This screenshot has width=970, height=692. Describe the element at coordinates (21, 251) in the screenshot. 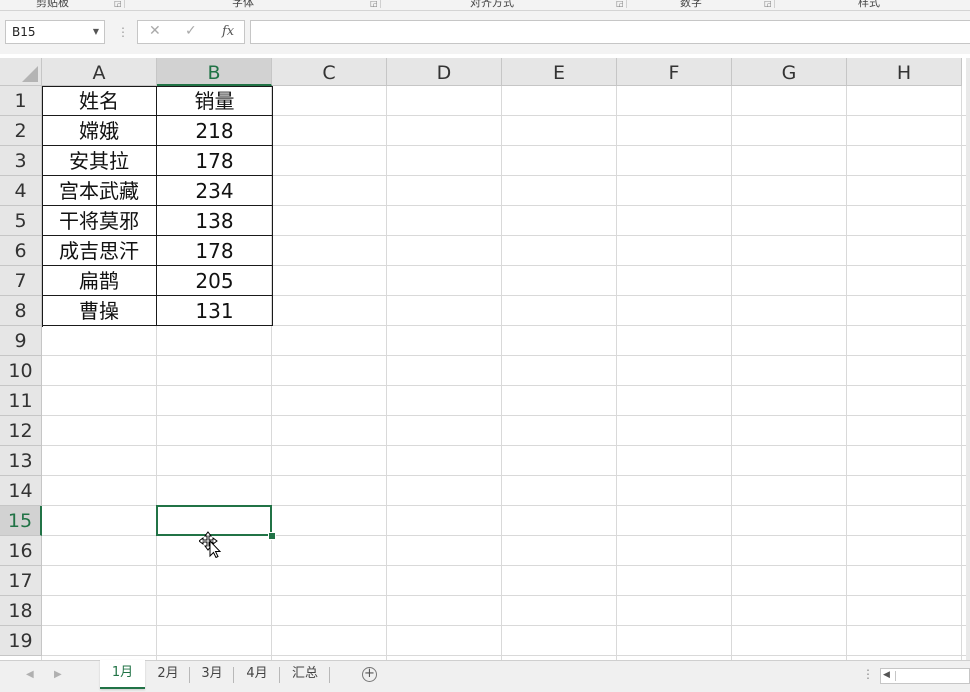

I see `row-header-6: 6` at that location.